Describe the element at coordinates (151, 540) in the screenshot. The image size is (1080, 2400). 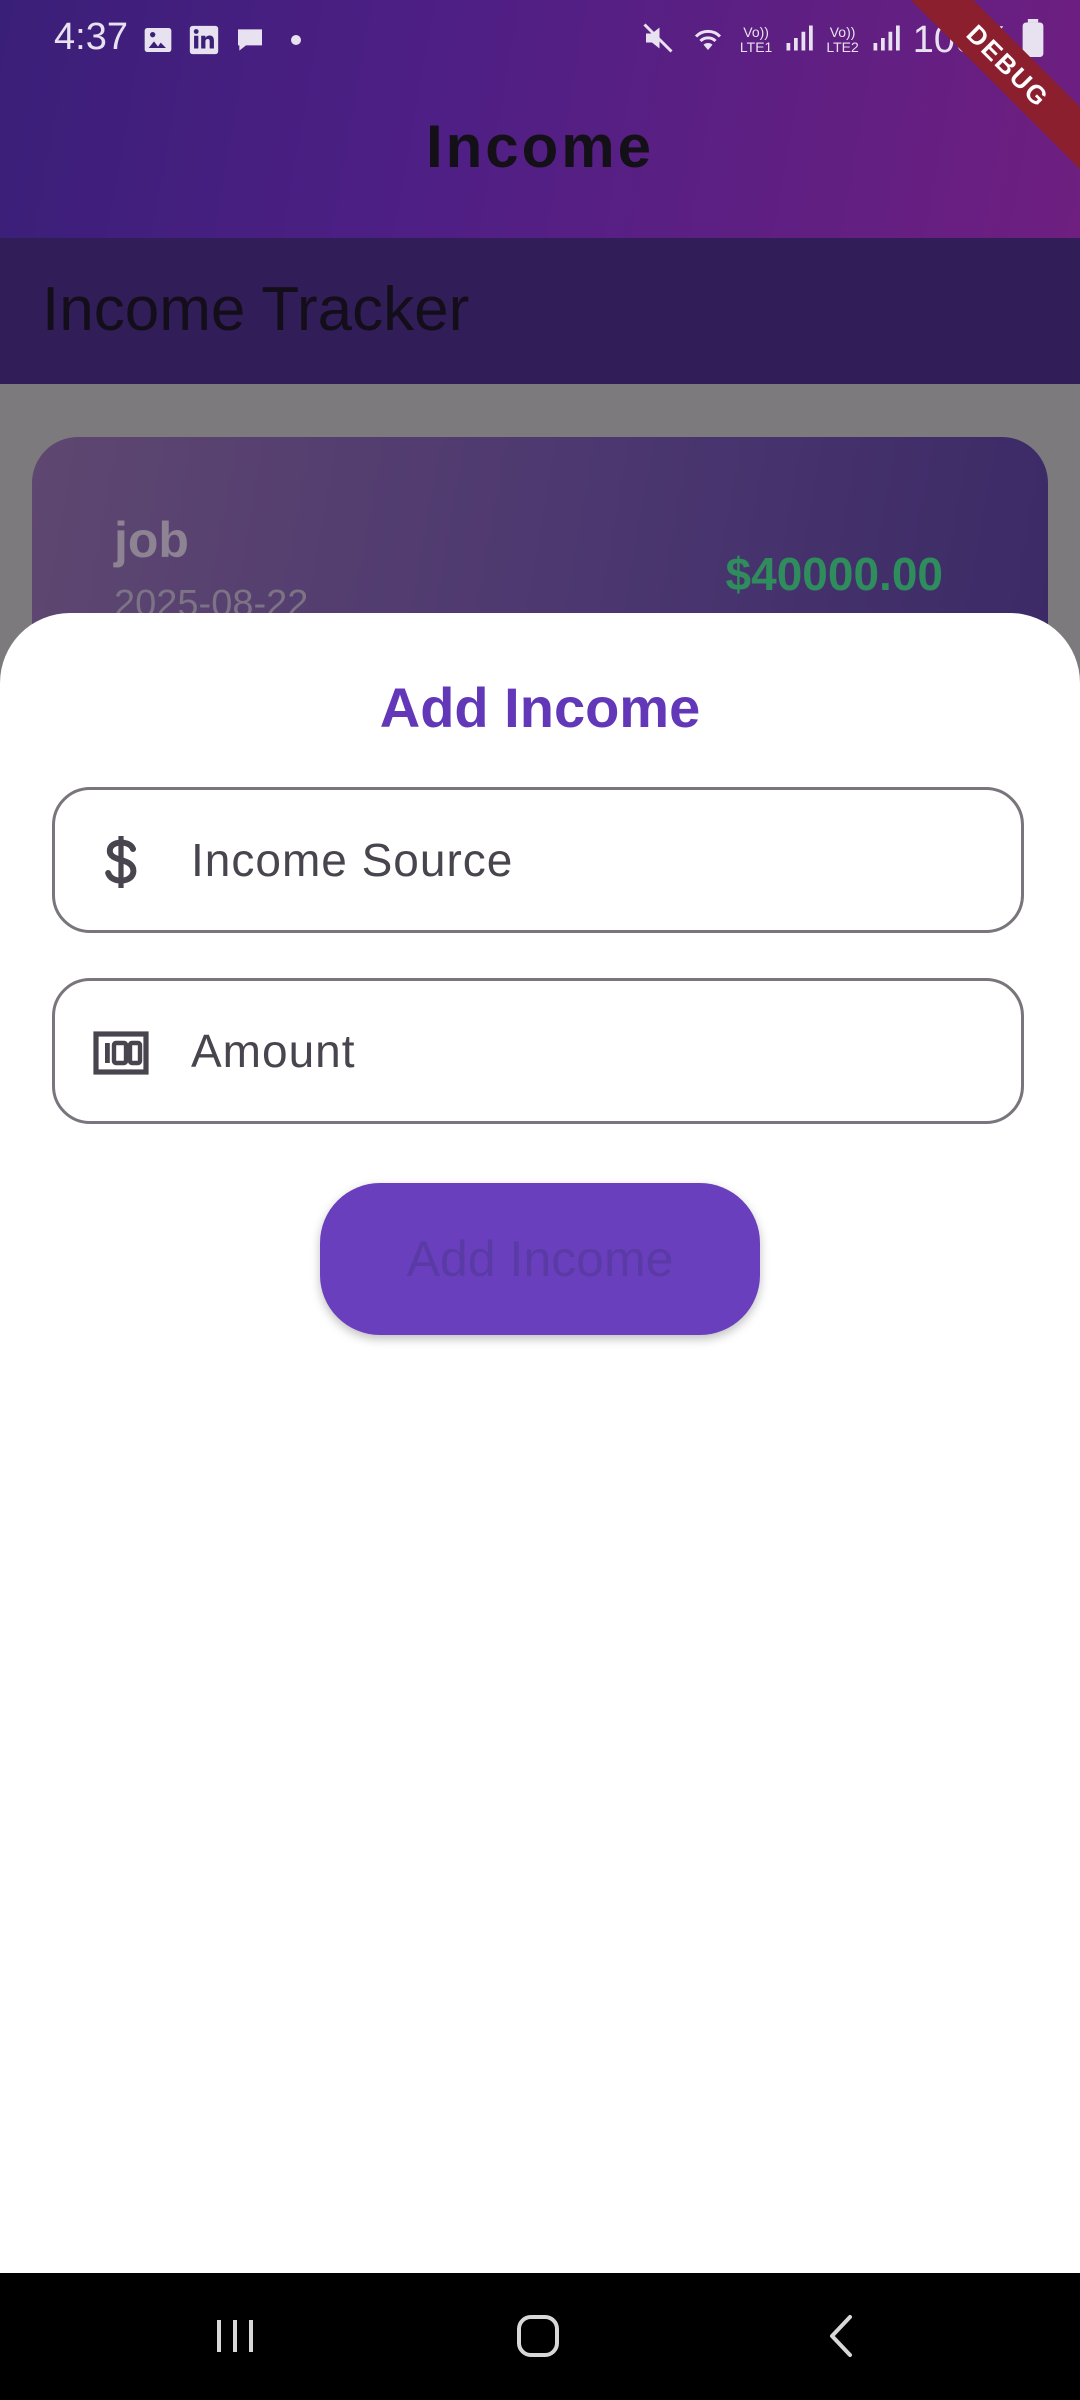
I see `income-source: job` at that location.